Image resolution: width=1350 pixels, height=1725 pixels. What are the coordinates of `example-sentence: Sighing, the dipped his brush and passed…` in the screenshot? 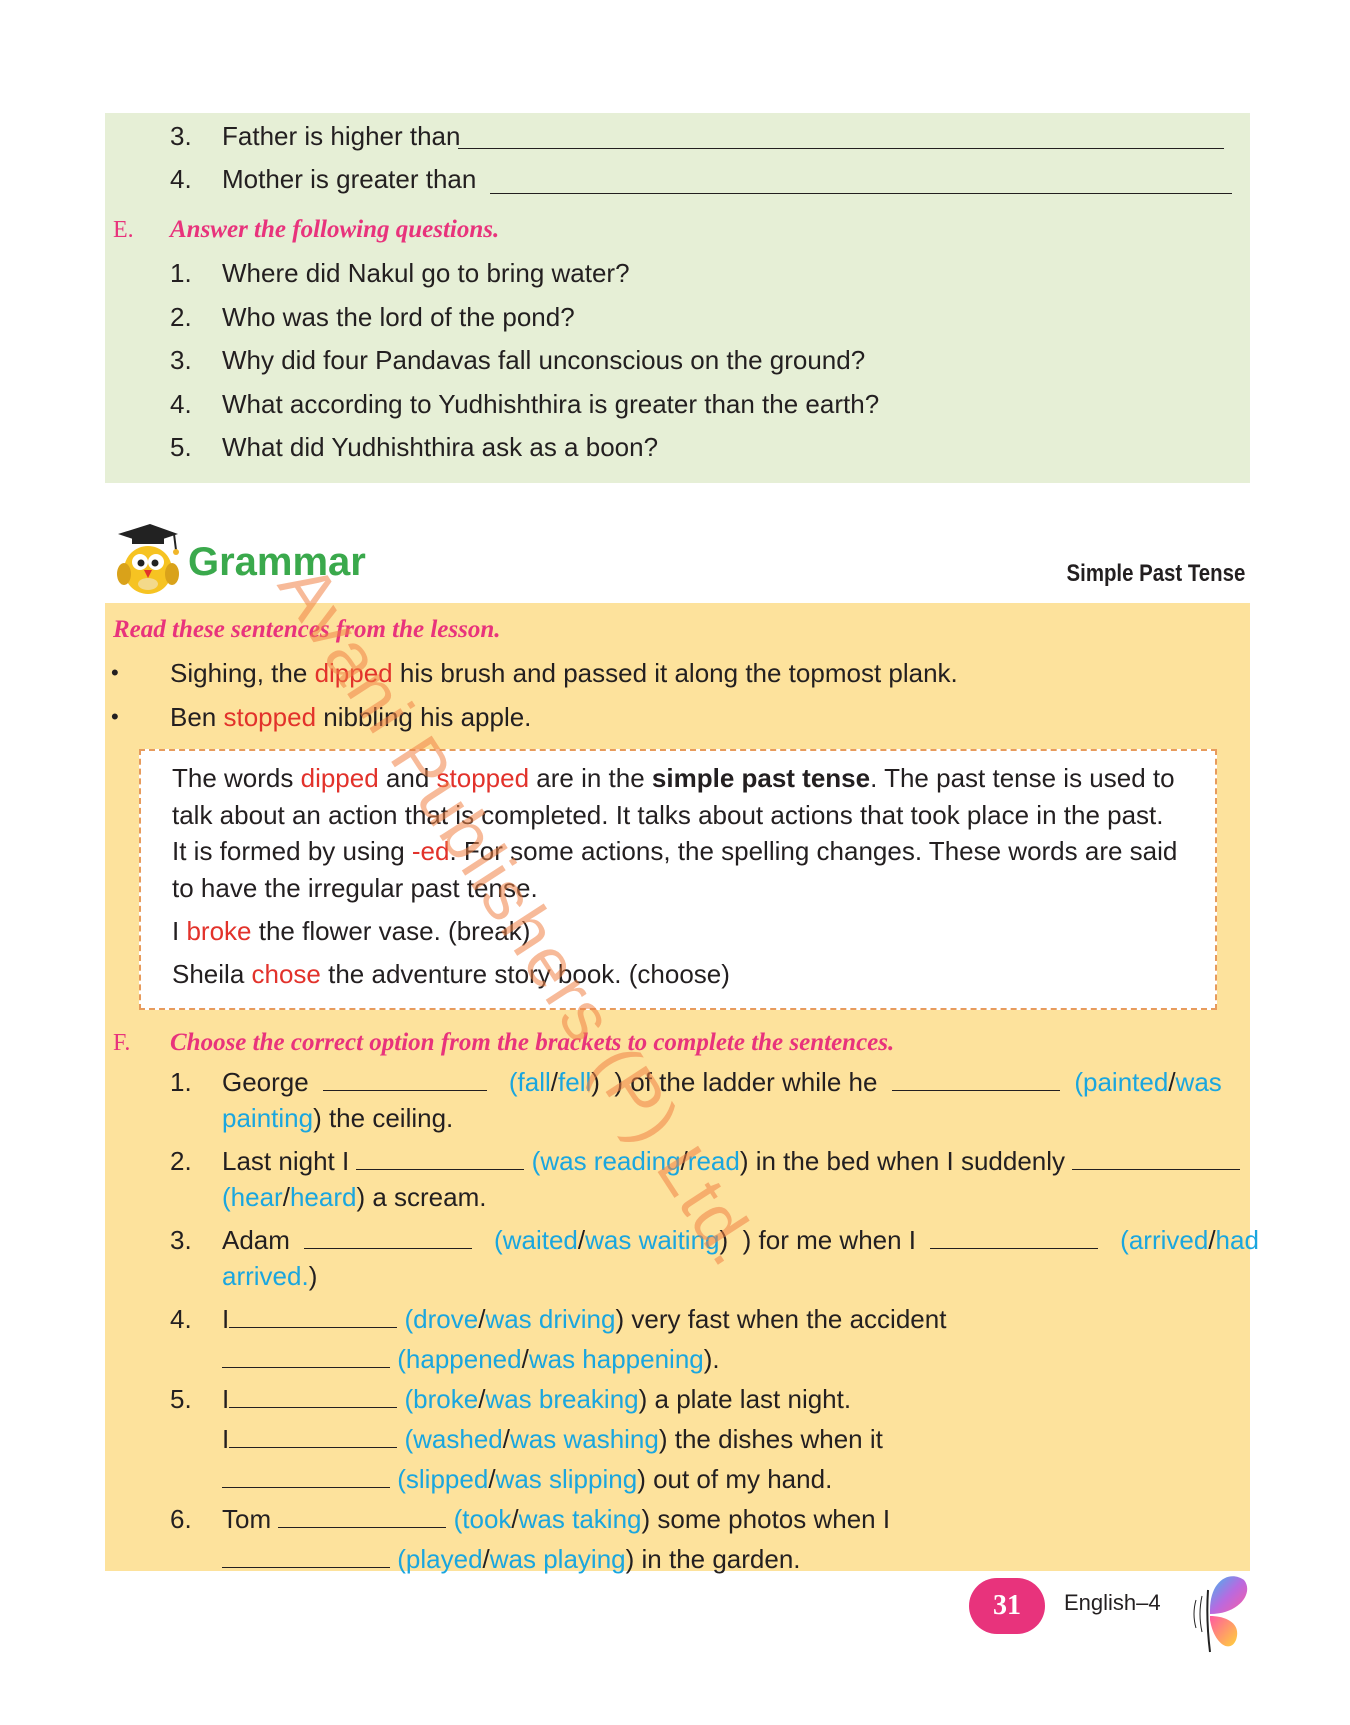 It's located at (564, 673).